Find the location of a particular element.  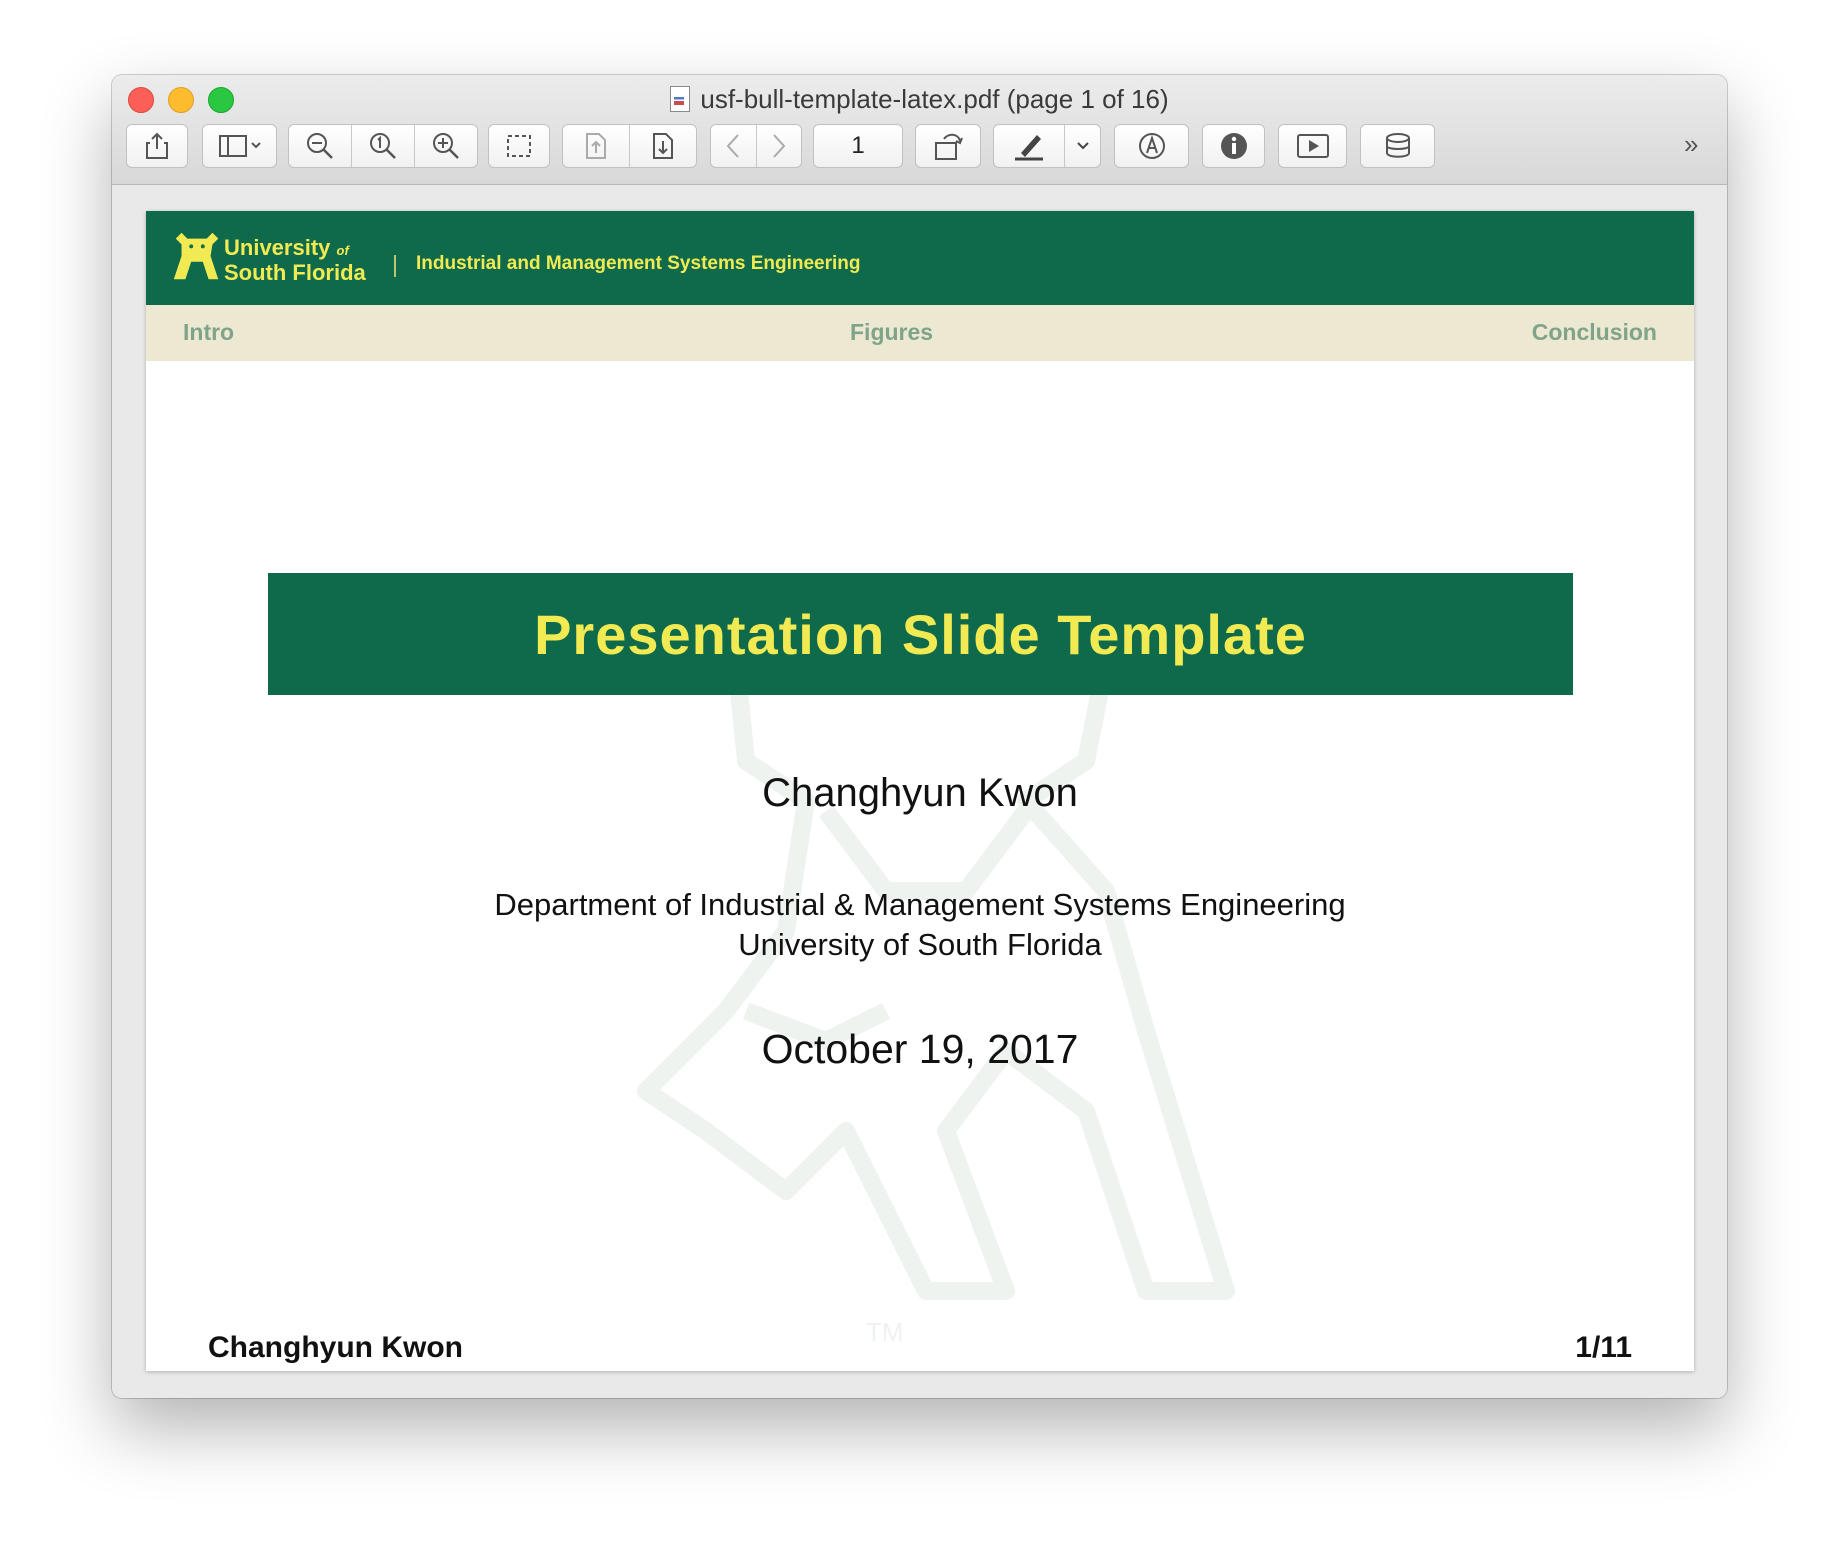

zoom-in-icon is located at coordinates (445, 146).